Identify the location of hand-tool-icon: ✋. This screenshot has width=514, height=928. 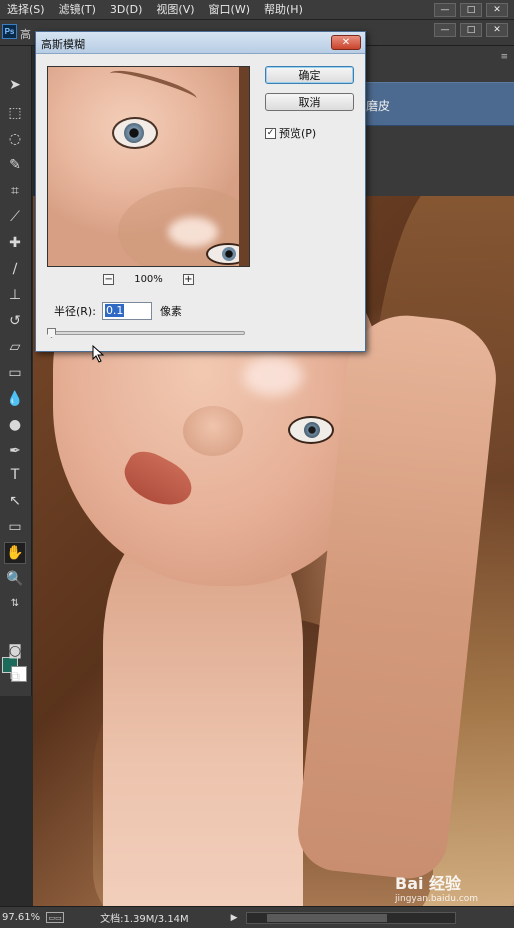
(15, 553).